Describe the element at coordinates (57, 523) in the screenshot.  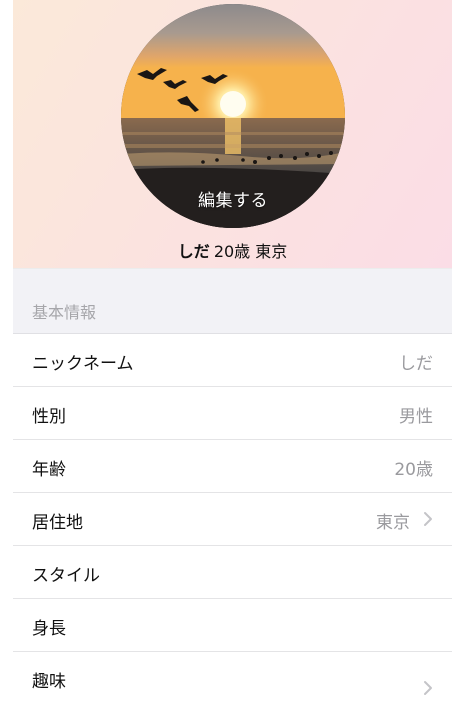
I see `row-label-location: 居住地` at that location.